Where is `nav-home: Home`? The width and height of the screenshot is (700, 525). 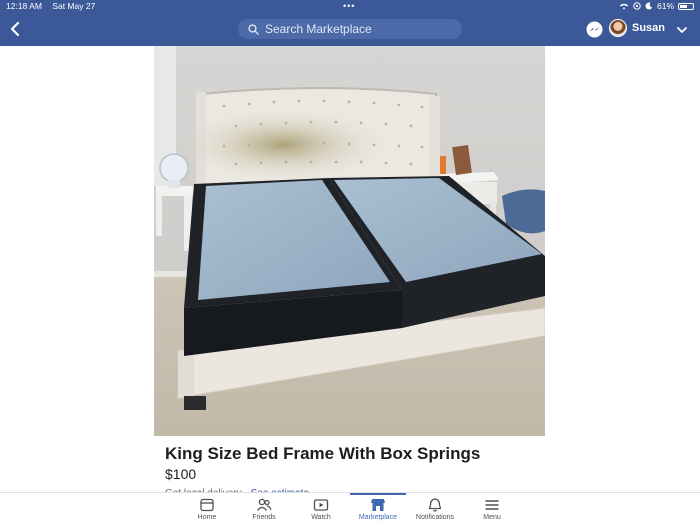 nav-home: Home is located at coordinates (207, 510).